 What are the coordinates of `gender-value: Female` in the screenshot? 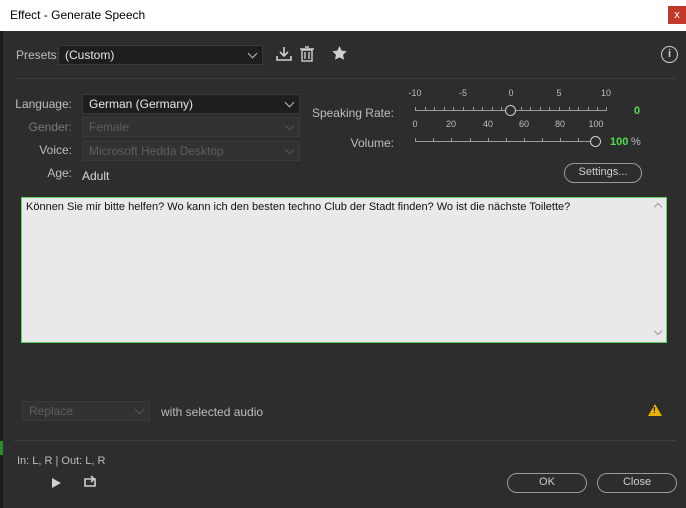 It's located at (109, 127).